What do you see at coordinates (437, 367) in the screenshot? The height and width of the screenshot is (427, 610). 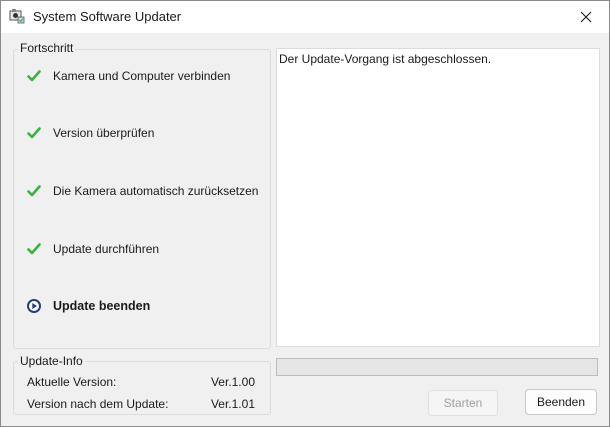 I see `update-progress-bar` at bounding box center [437, 367].